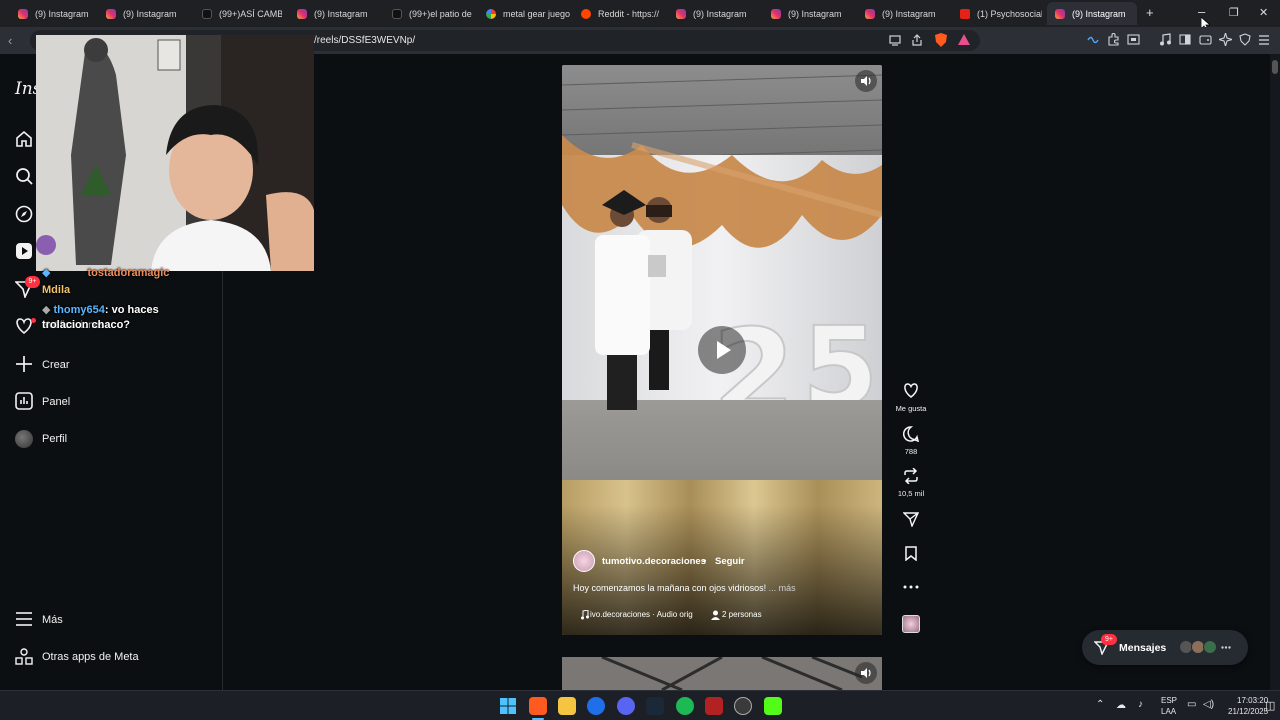 Image resolution: width=1280 pixels, height=720 pixels. I want to click on play-button, so click(722, 350).